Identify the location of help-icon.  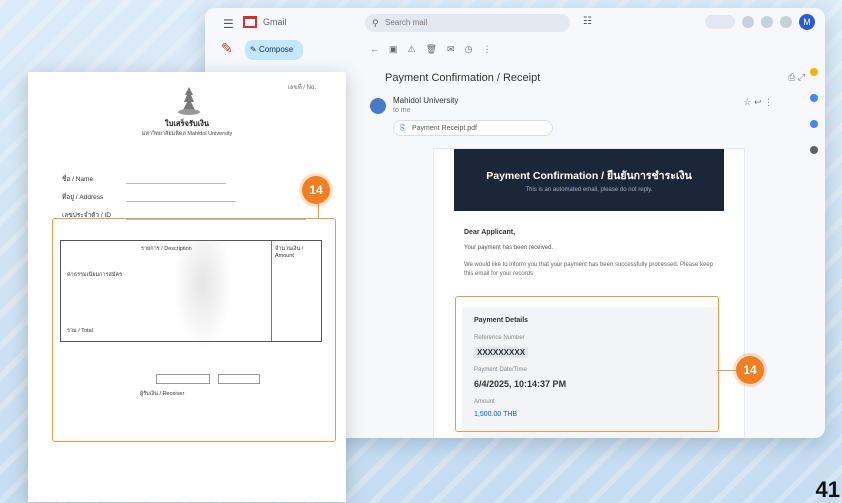
(748, 22).